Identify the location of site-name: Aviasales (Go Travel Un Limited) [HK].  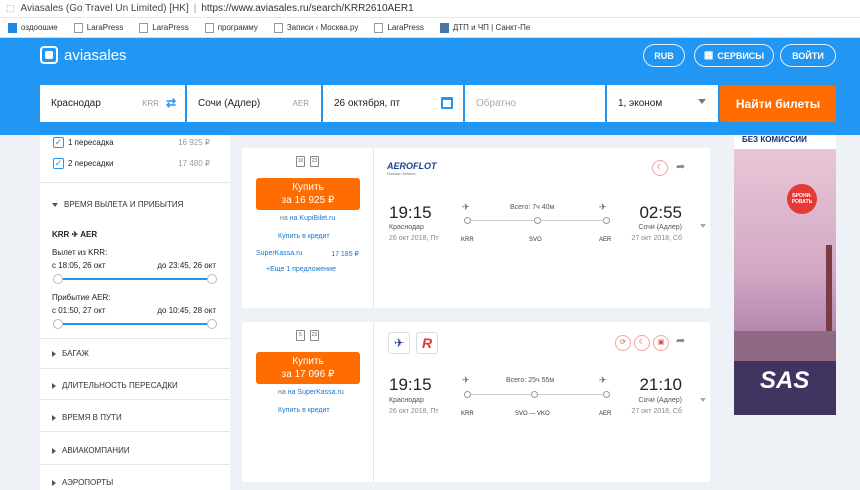
(104, 8).